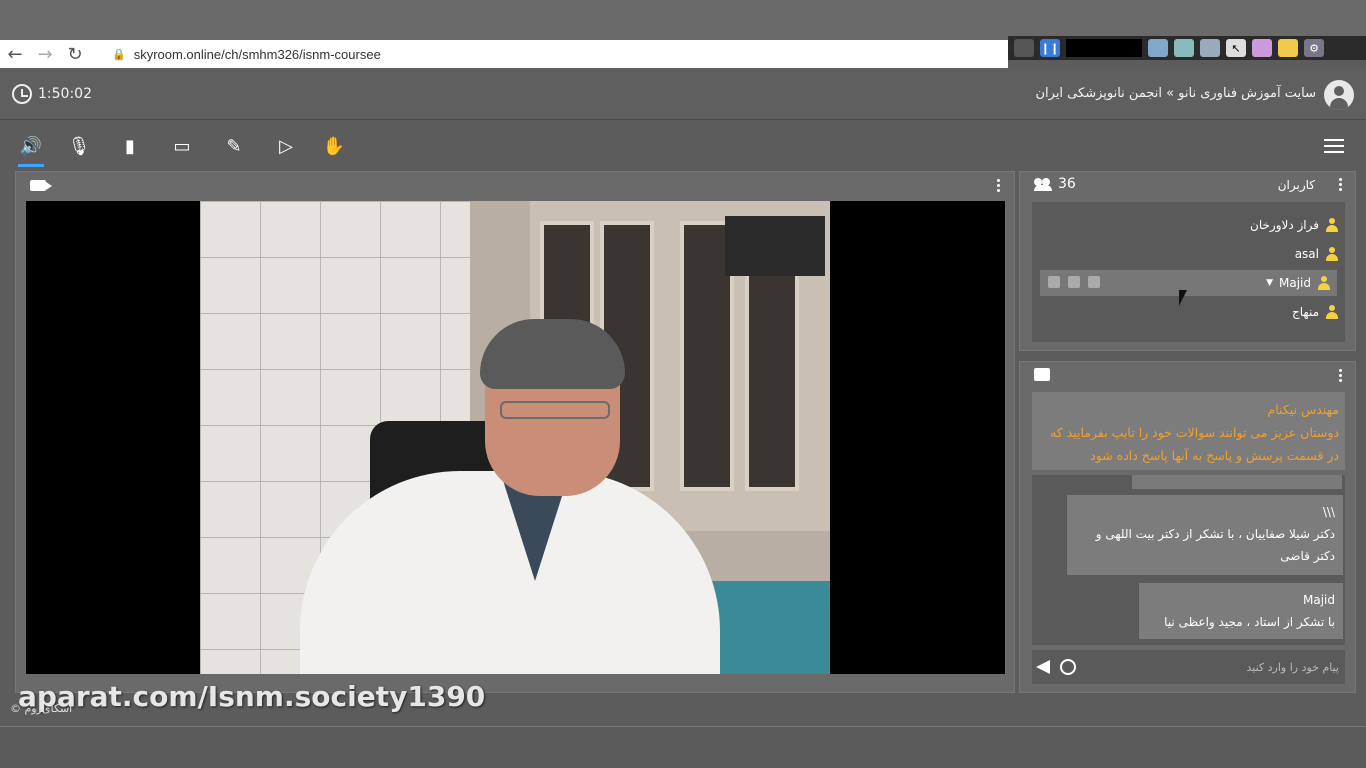 Image resolution: width=1366 pixels, height=768 pixels. What do you see at coordinates (252, 696) in the screenshot?
I see `watermark-text: aparat.com/Isnm.society1390` at bounding box center [252, 696].